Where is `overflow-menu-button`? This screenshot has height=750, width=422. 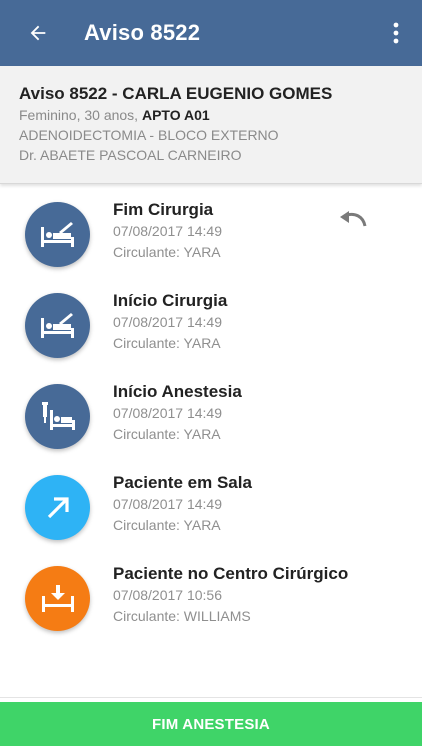 overflow-menu-button is located at coordinates (396, 33).